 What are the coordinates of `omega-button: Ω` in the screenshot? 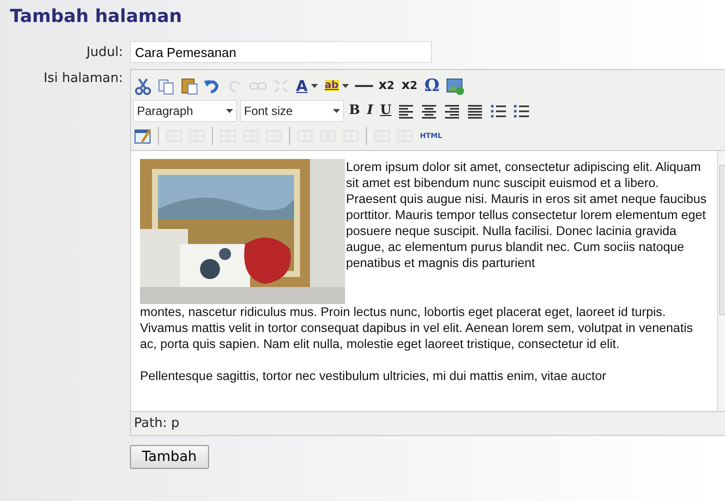 It's located at (432, 86).